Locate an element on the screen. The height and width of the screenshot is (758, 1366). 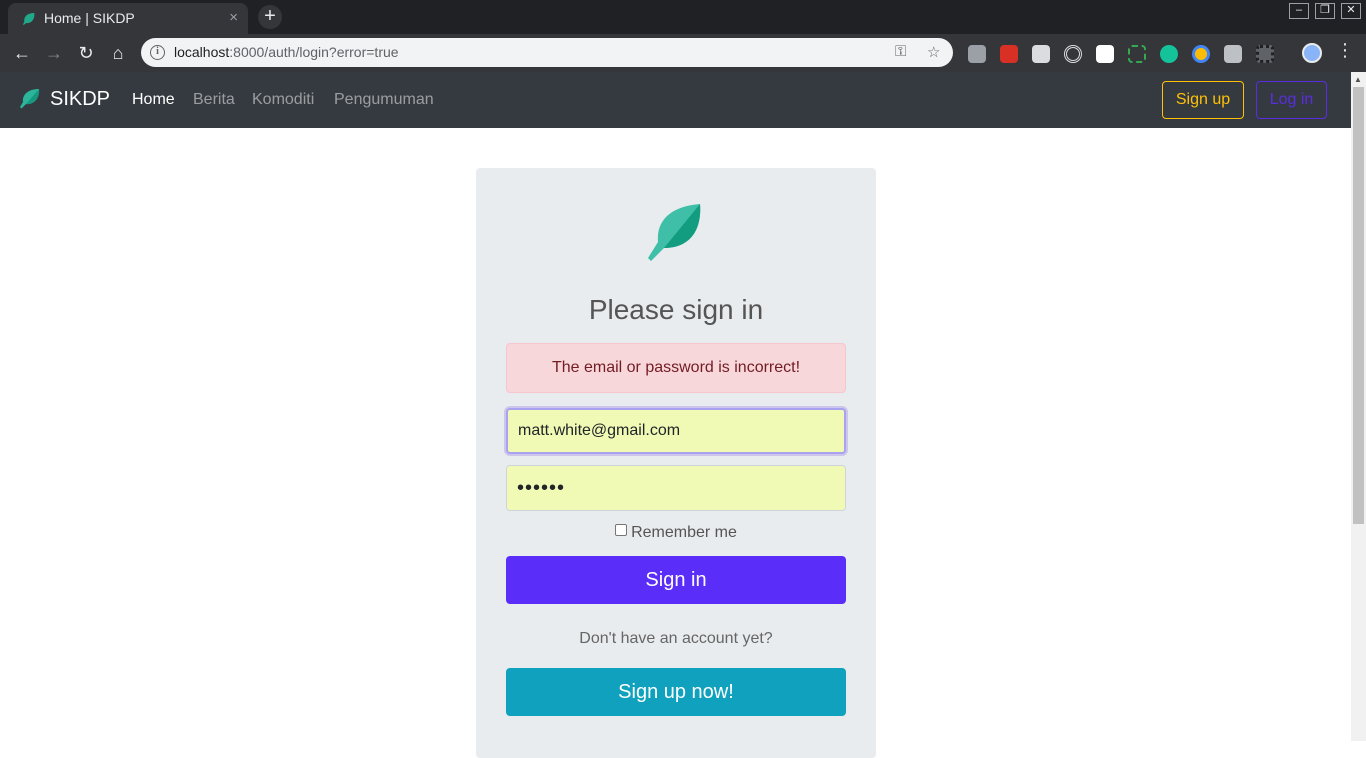
signup-button: Sign up is located at coordinates (1203, 100).